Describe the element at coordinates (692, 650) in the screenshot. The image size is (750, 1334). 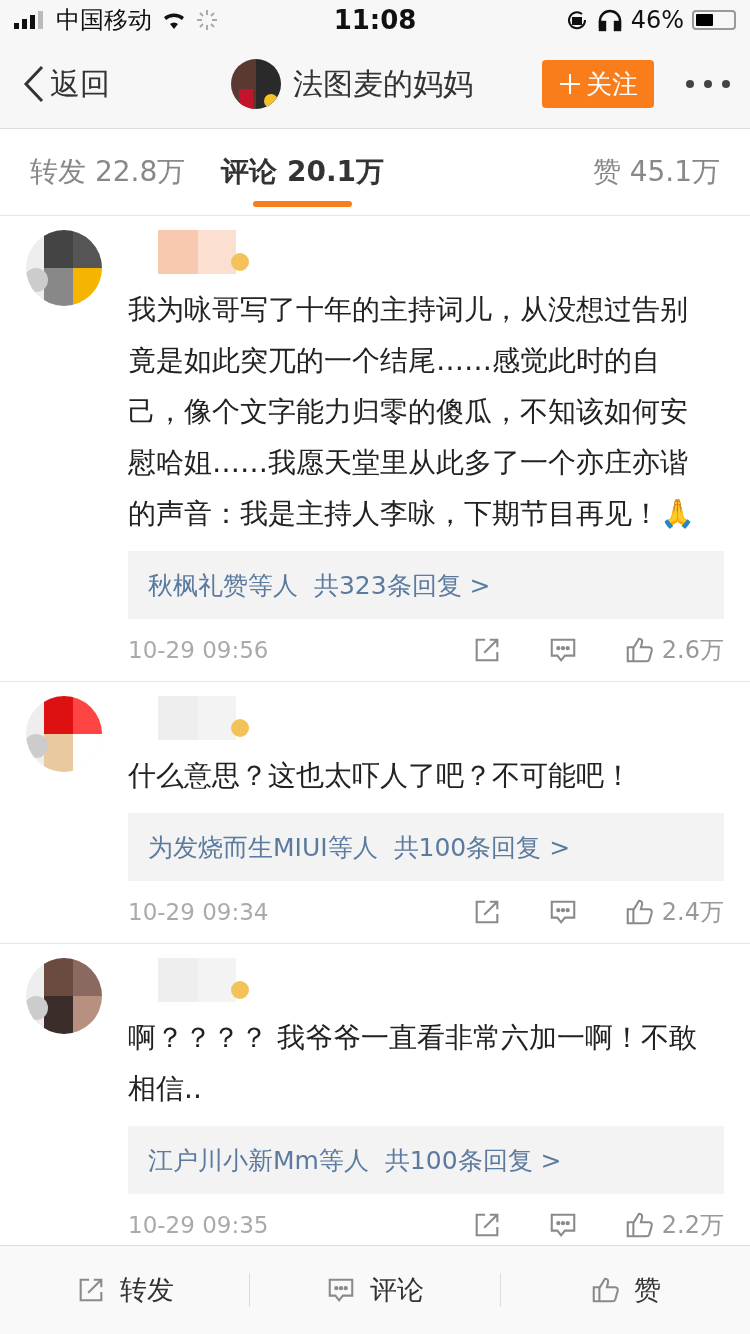
I see `like-count: 2.6万` at that location.